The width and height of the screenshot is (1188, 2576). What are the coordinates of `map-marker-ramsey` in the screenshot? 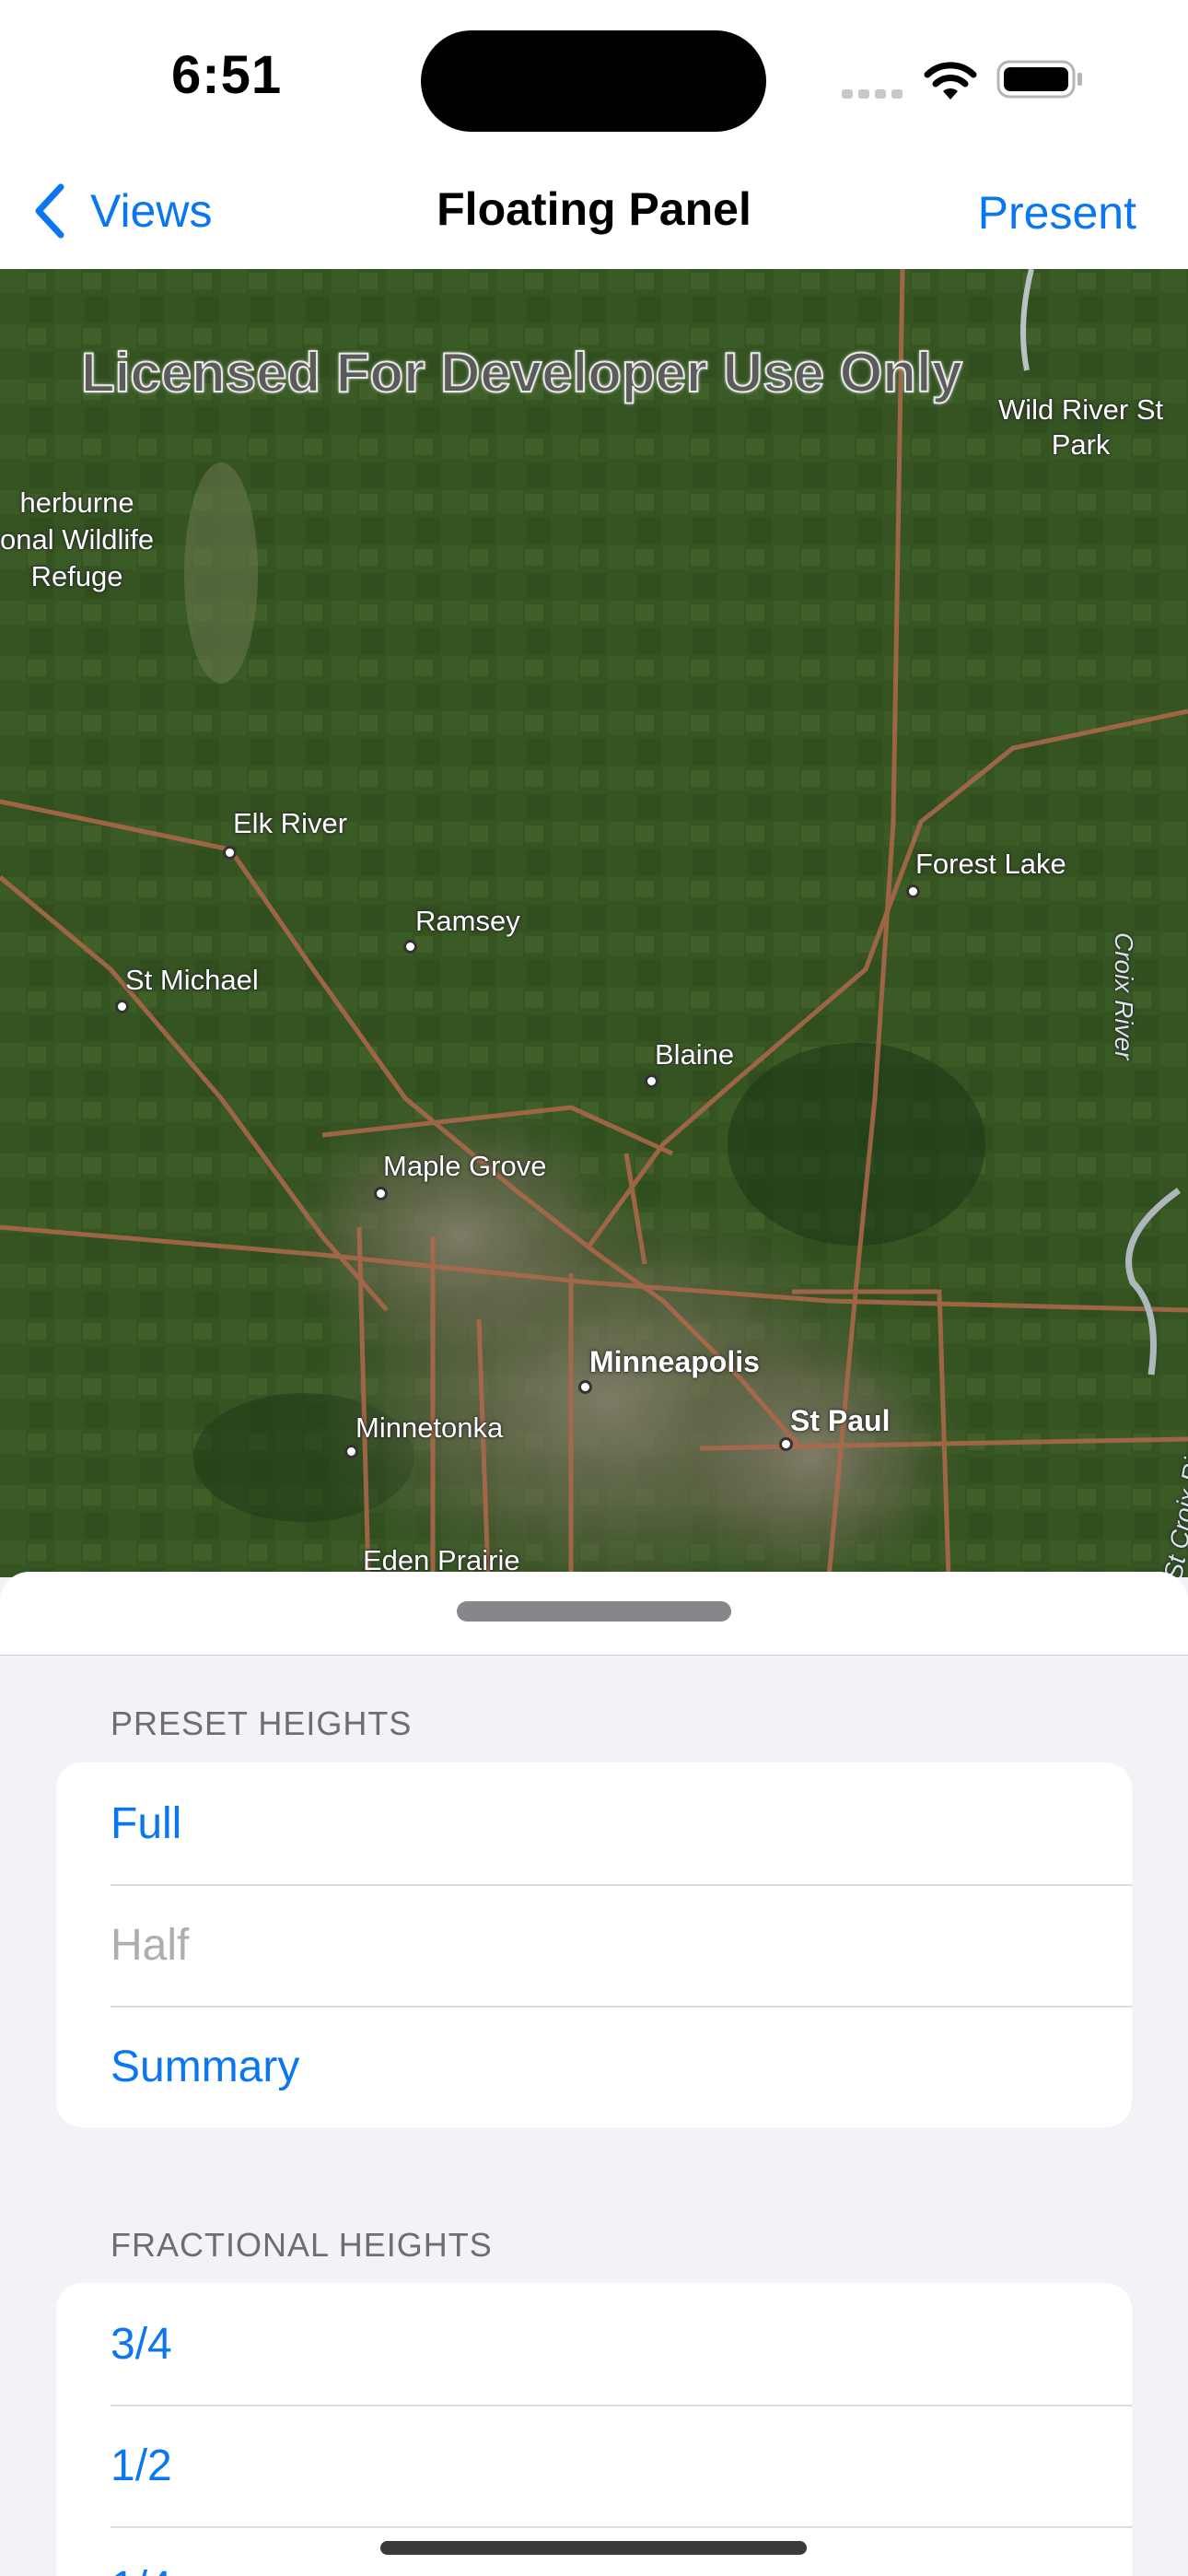 It's located at (410, 947).